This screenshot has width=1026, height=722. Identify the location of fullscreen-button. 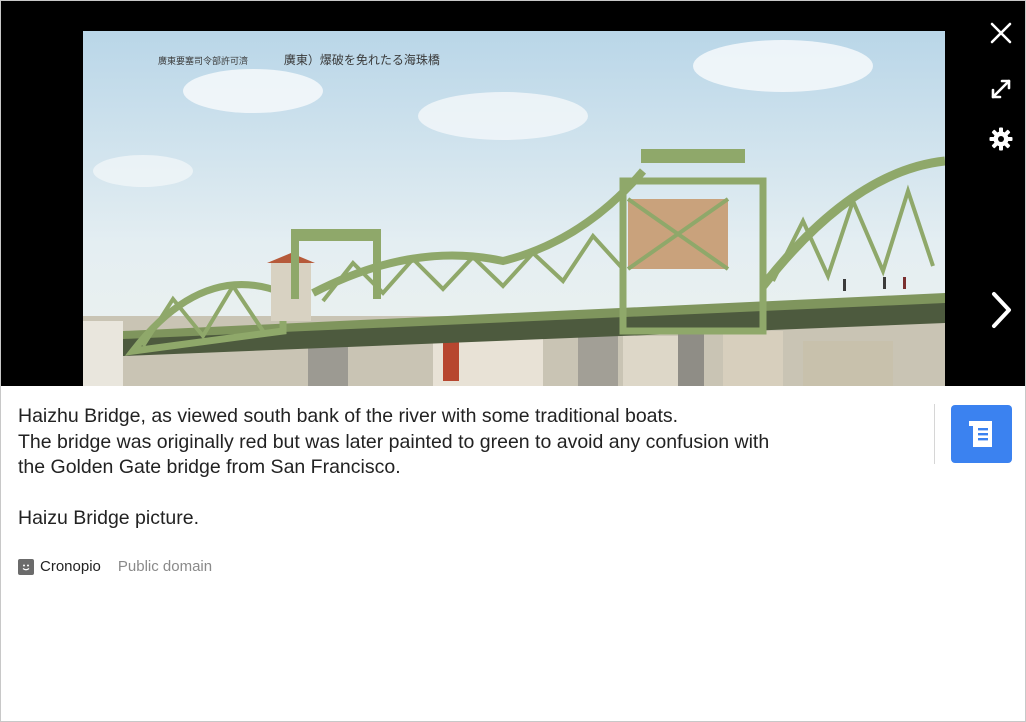
(1001, 89).